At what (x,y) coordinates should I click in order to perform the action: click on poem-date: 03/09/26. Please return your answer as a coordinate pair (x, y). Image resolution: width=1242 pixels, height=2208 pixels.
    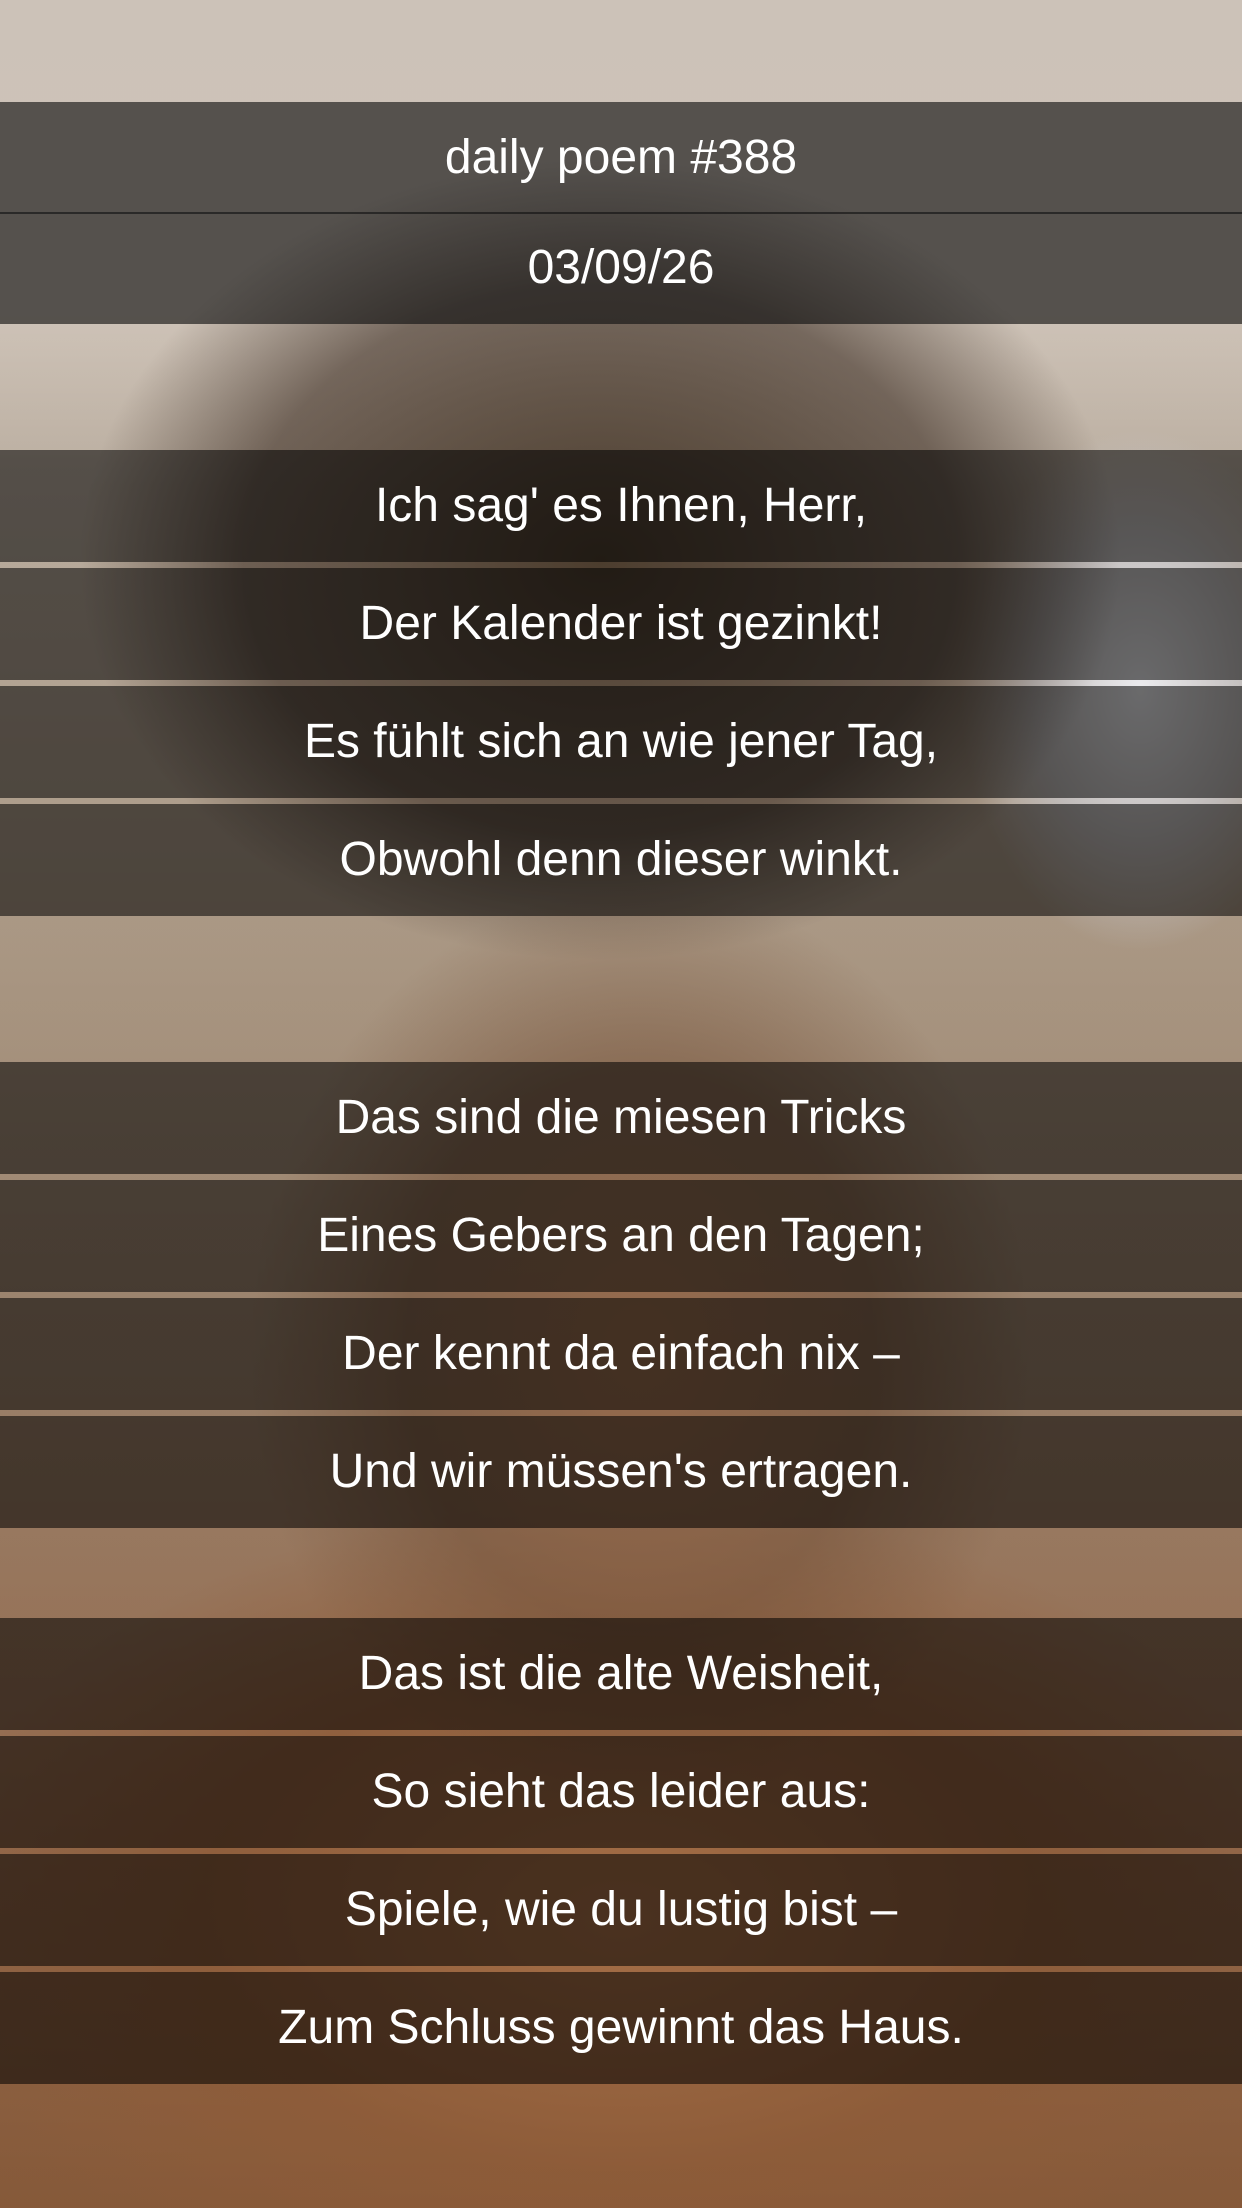
    Looking at the image, I should click on (621, 267).